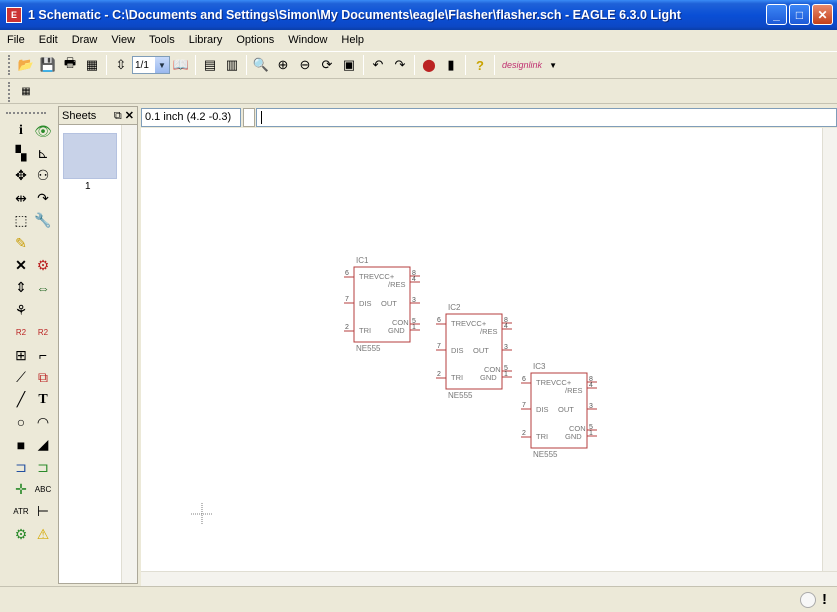 The height and width of the screenshot is (612, 837). I want to click on sheets-scrollbar, so click(129, 354).